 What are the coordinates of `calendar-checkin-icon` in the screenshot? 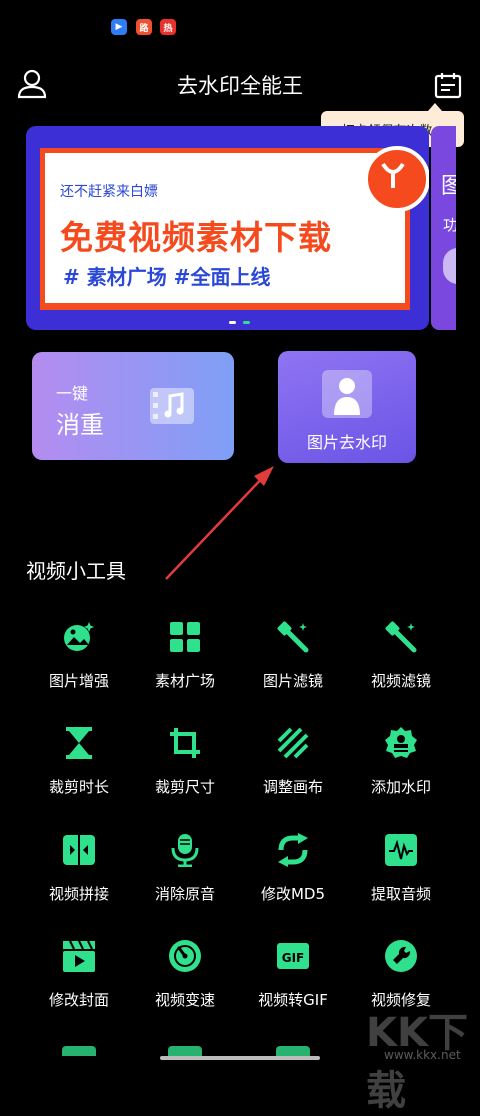 It's located at (448, 85).